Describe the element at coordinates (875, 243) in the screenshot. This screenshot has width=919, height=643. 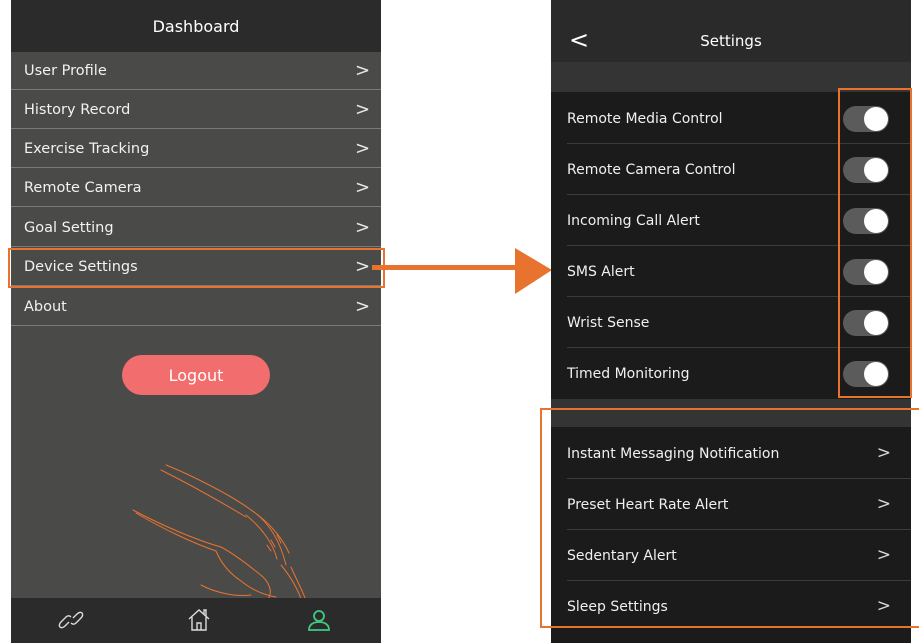
I see `toggles-highlight` at that location.